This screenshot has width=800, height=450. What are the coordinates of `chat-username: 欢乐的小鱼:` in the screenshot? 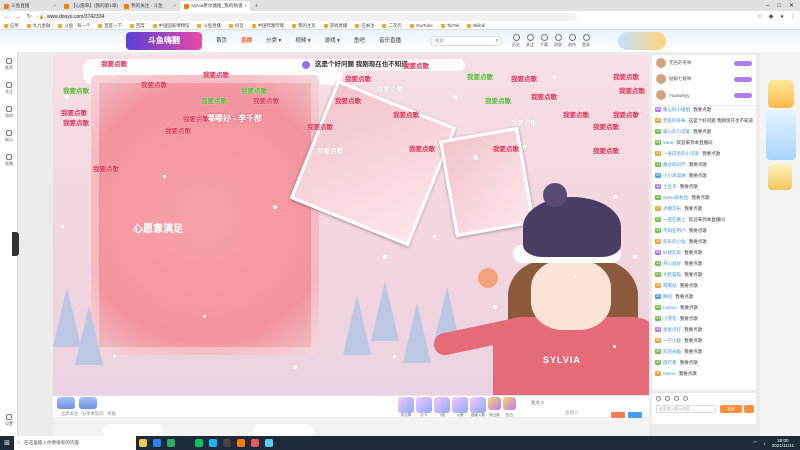 It's located at (675, 241).